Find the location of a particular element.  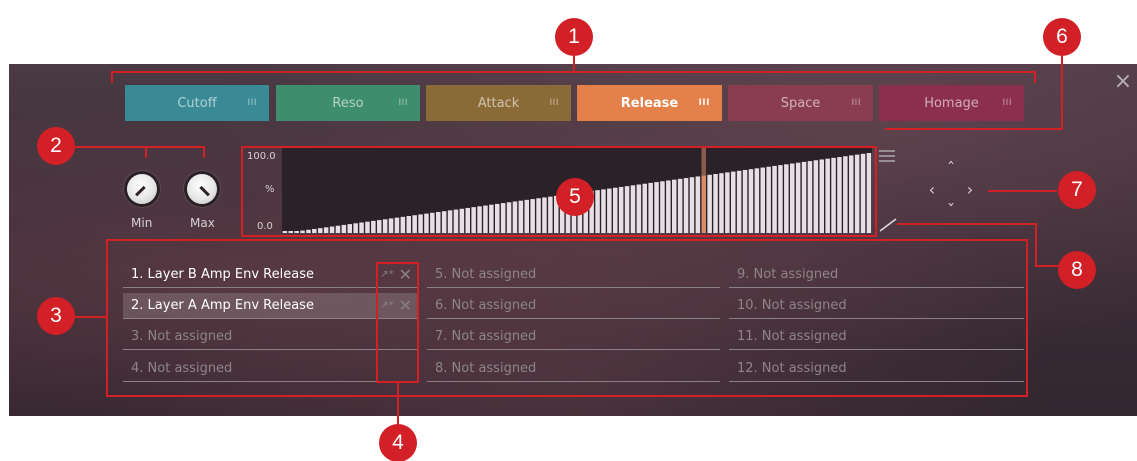

tab-attack: Attack III is located at coordinates (498, 103).